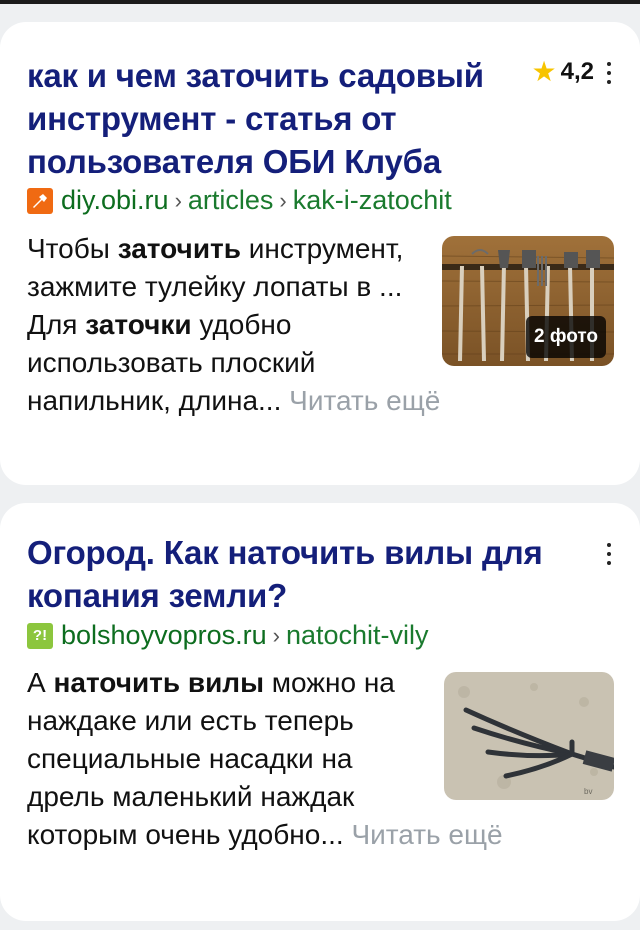 Image resolution: width=640 pixels, height=930 pixels. Describe the element at coordinates (529, 736) in the screenshot. I see `result-thumbnail: bv` at that location.